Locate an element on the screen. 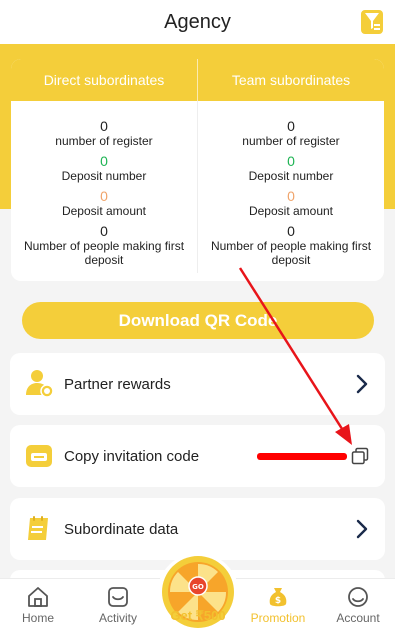 The image size is (395, 635). money-bag-icon: $ is located at coordinates (278, 597).